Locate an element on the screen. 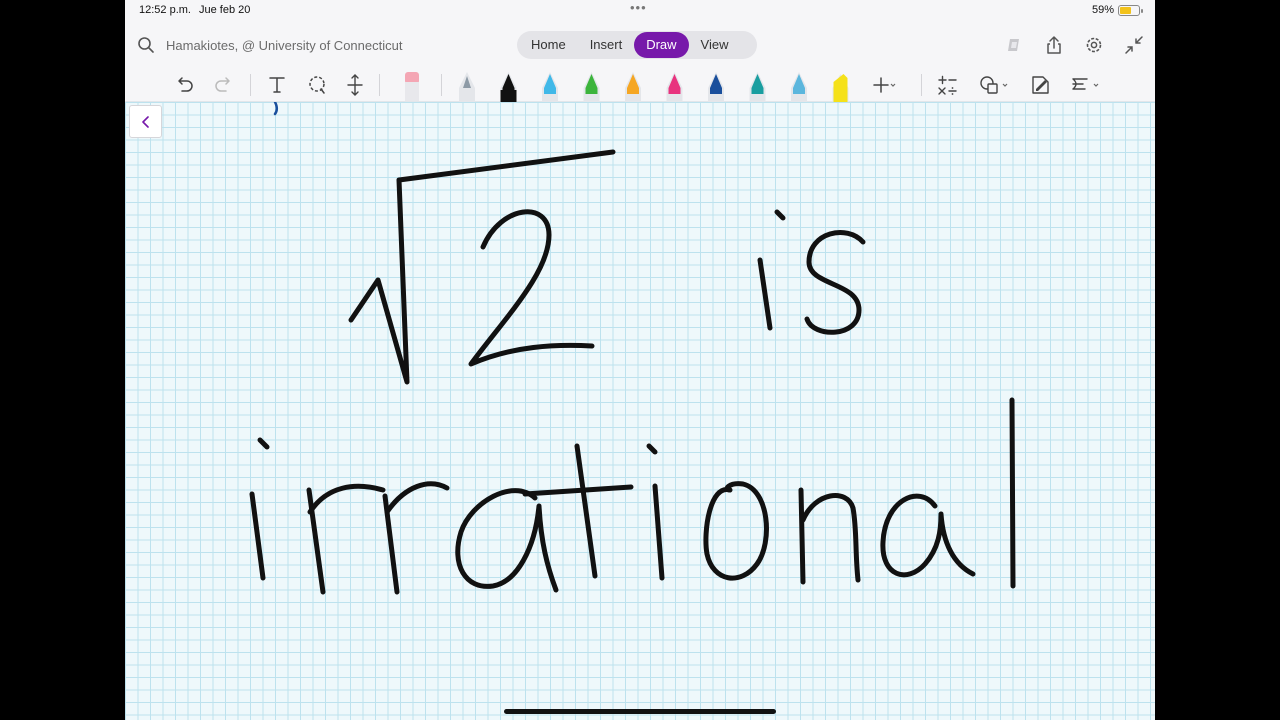 The image size is (1280, 720). lasso-select-icon is located at coordinates (317, 85).